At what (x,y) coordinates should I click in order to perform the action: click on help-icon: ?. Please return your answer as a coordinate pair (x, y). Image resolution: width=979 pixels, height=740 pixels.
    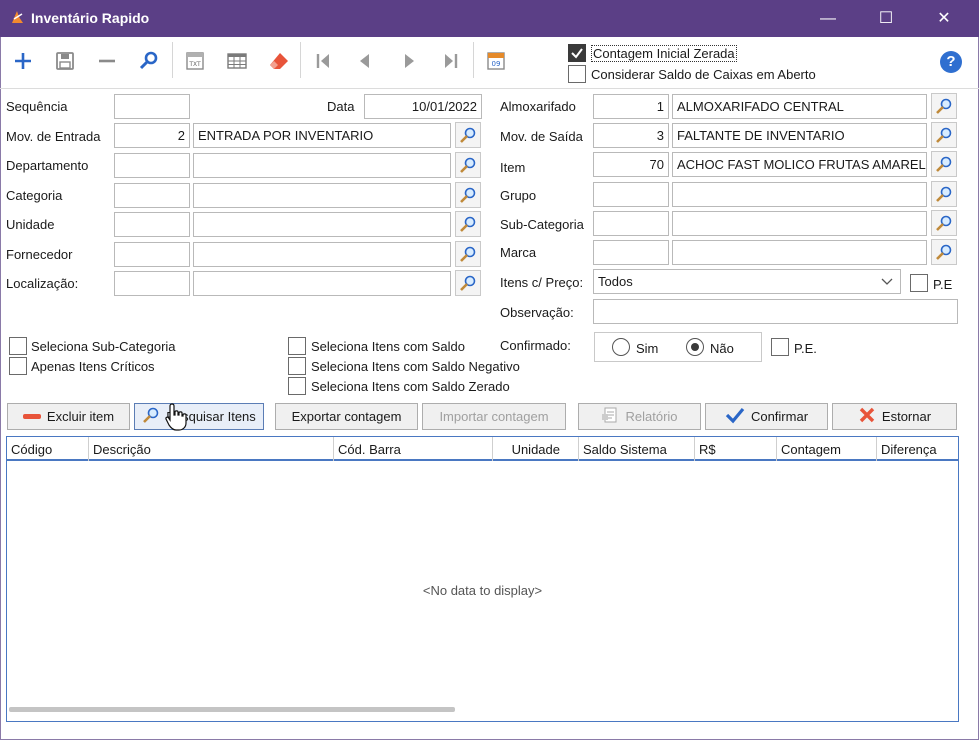
    Looking at the image, I should click on (951, 62).